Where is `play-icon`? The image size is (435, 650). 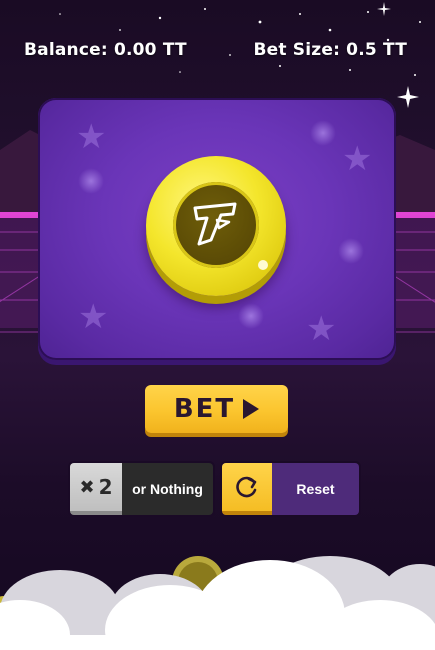 play-icon is located at coordinates (251, 409).